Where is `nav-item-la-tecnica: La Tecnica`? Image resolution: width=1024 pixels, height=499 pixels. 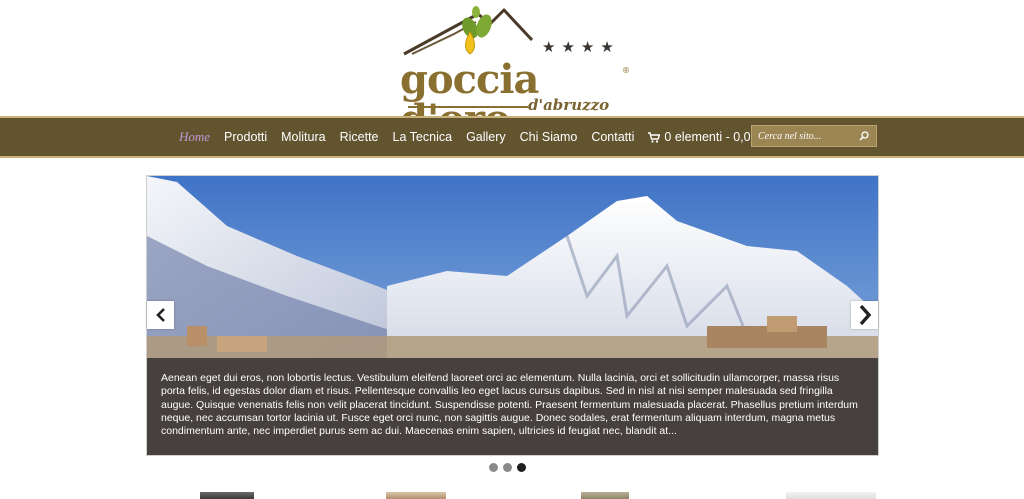
nav-item-la-tecnica: La Tecnica is located at coordinates (423, 137).